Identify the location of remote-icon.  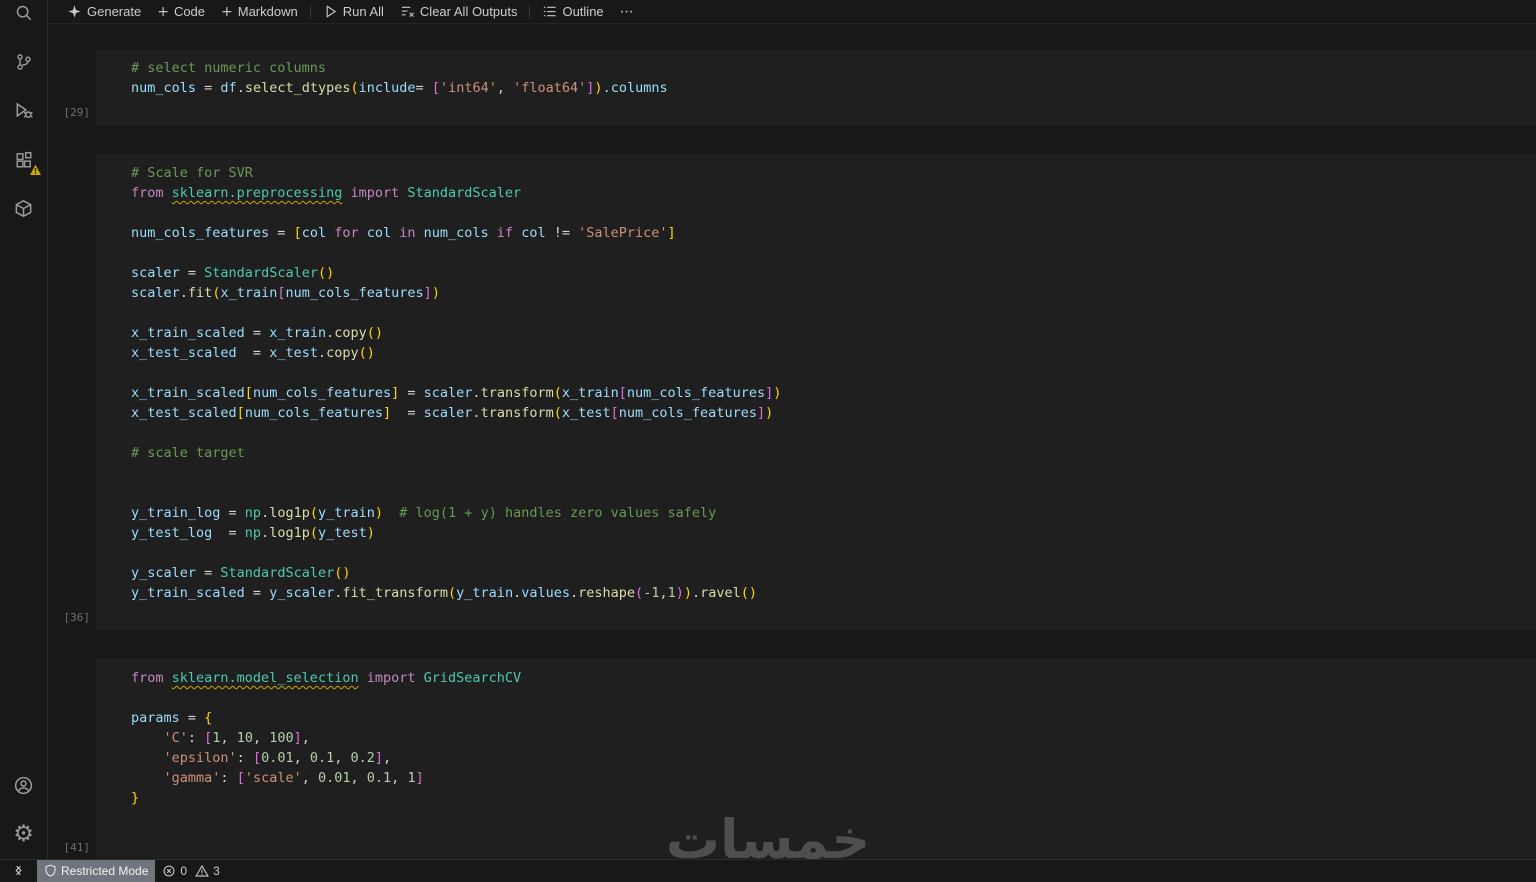
(18, 870).